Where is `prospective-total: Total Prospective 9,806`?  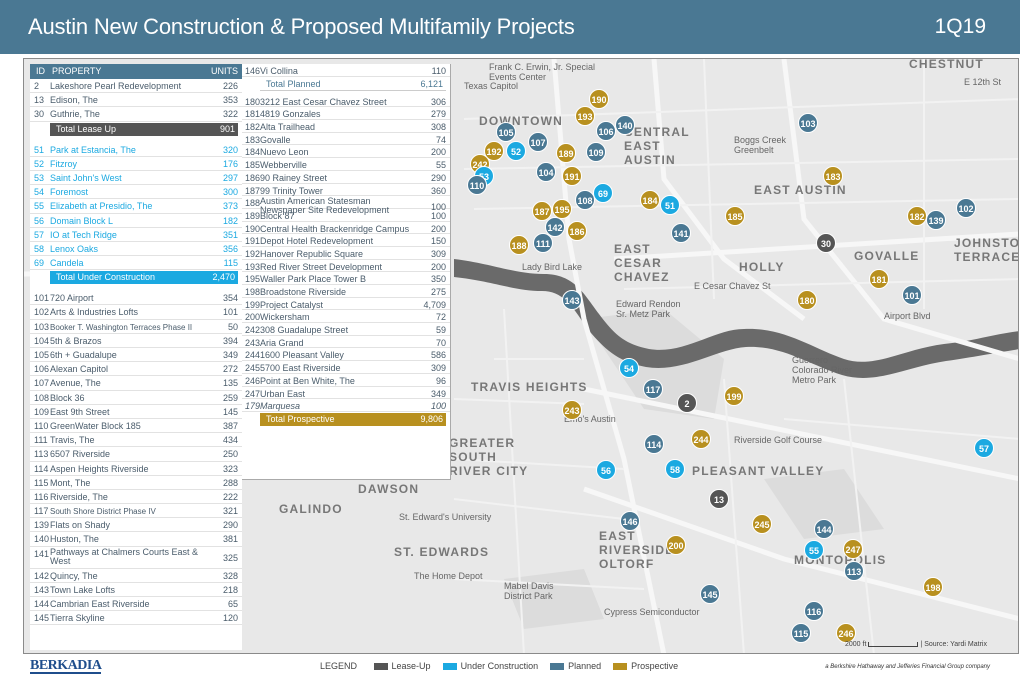 prospective-total: Total Prospective 9,806 is located at coordinates (353, 419).